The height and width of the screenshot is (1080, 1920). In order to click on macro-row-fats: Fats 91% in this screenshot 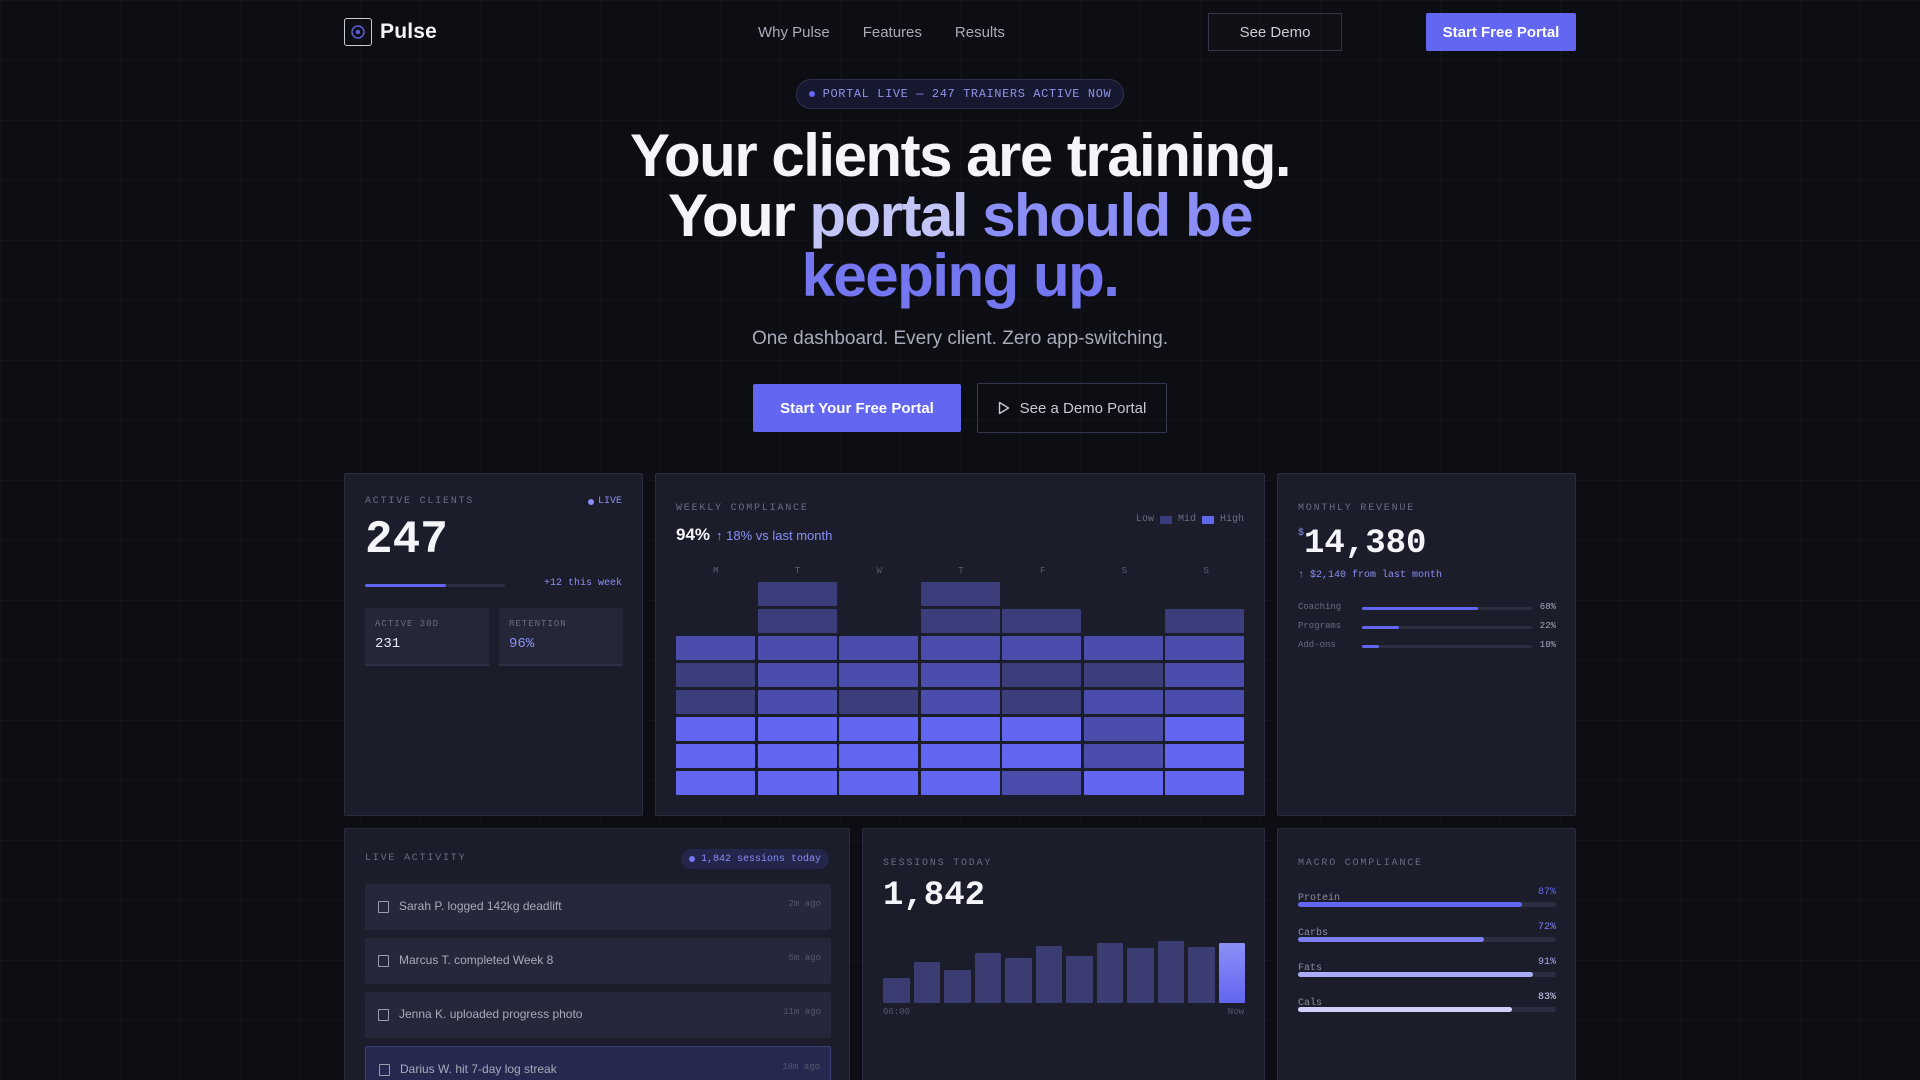, I will do `click(1427, 967)`.